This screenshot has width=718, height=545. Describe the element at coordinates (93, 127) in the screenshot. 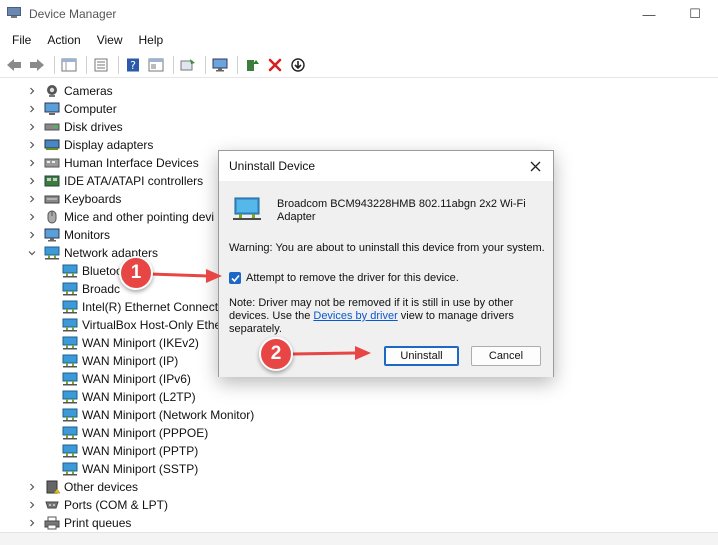

I see `tree-item-label: Disk drives` at that location.